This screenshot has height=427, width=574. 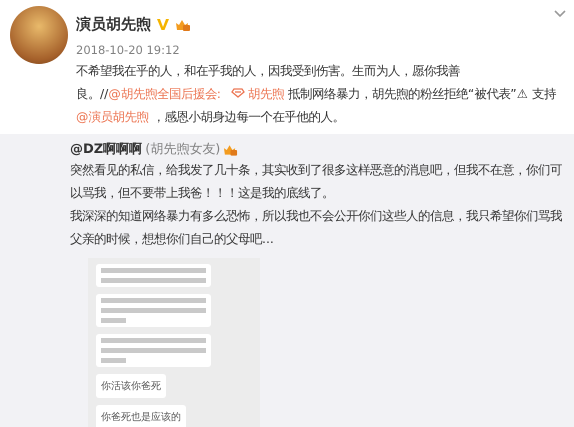 What do you see at coordinates (164, 93) in the screenshot?
I see `mention-link: @胡先煦全国后援会:` at bounding box center [164, 93].